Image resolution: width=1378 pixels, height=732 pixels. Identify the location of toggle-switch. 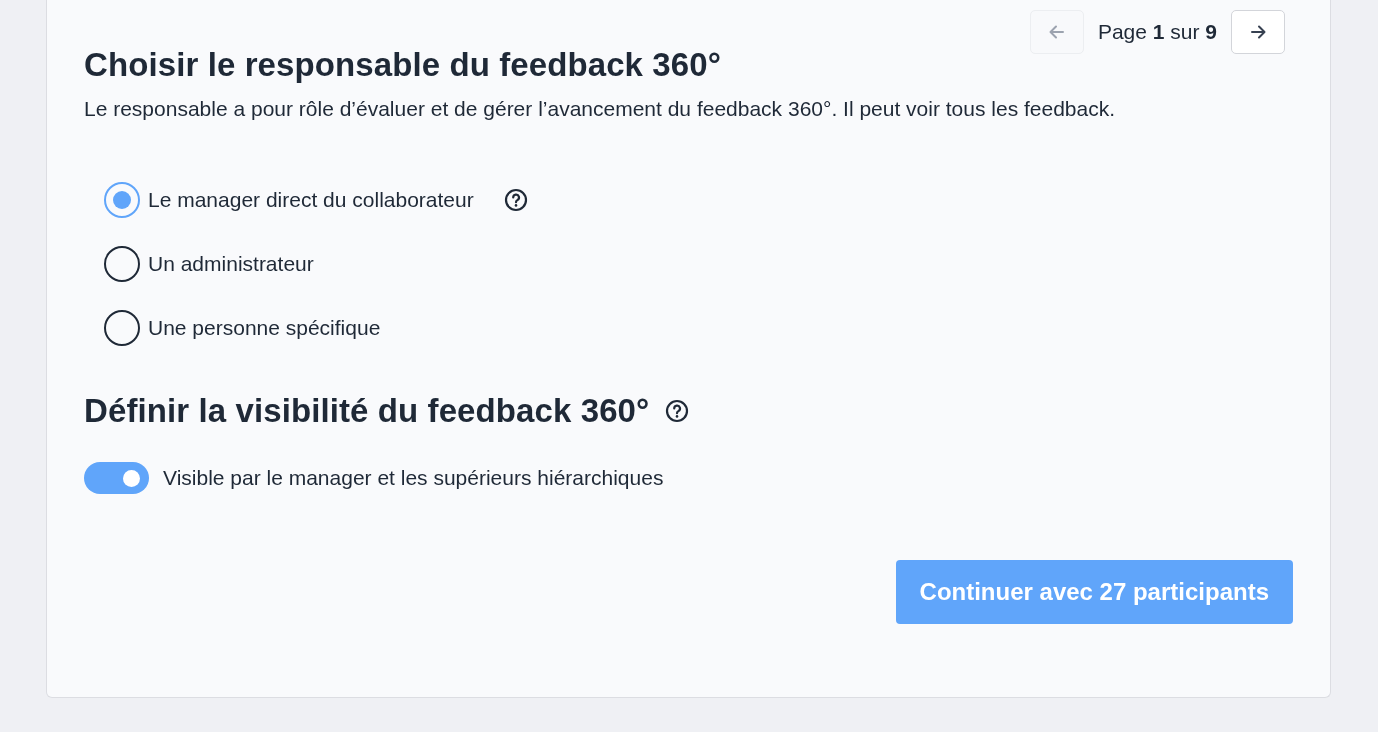
(116, 478).